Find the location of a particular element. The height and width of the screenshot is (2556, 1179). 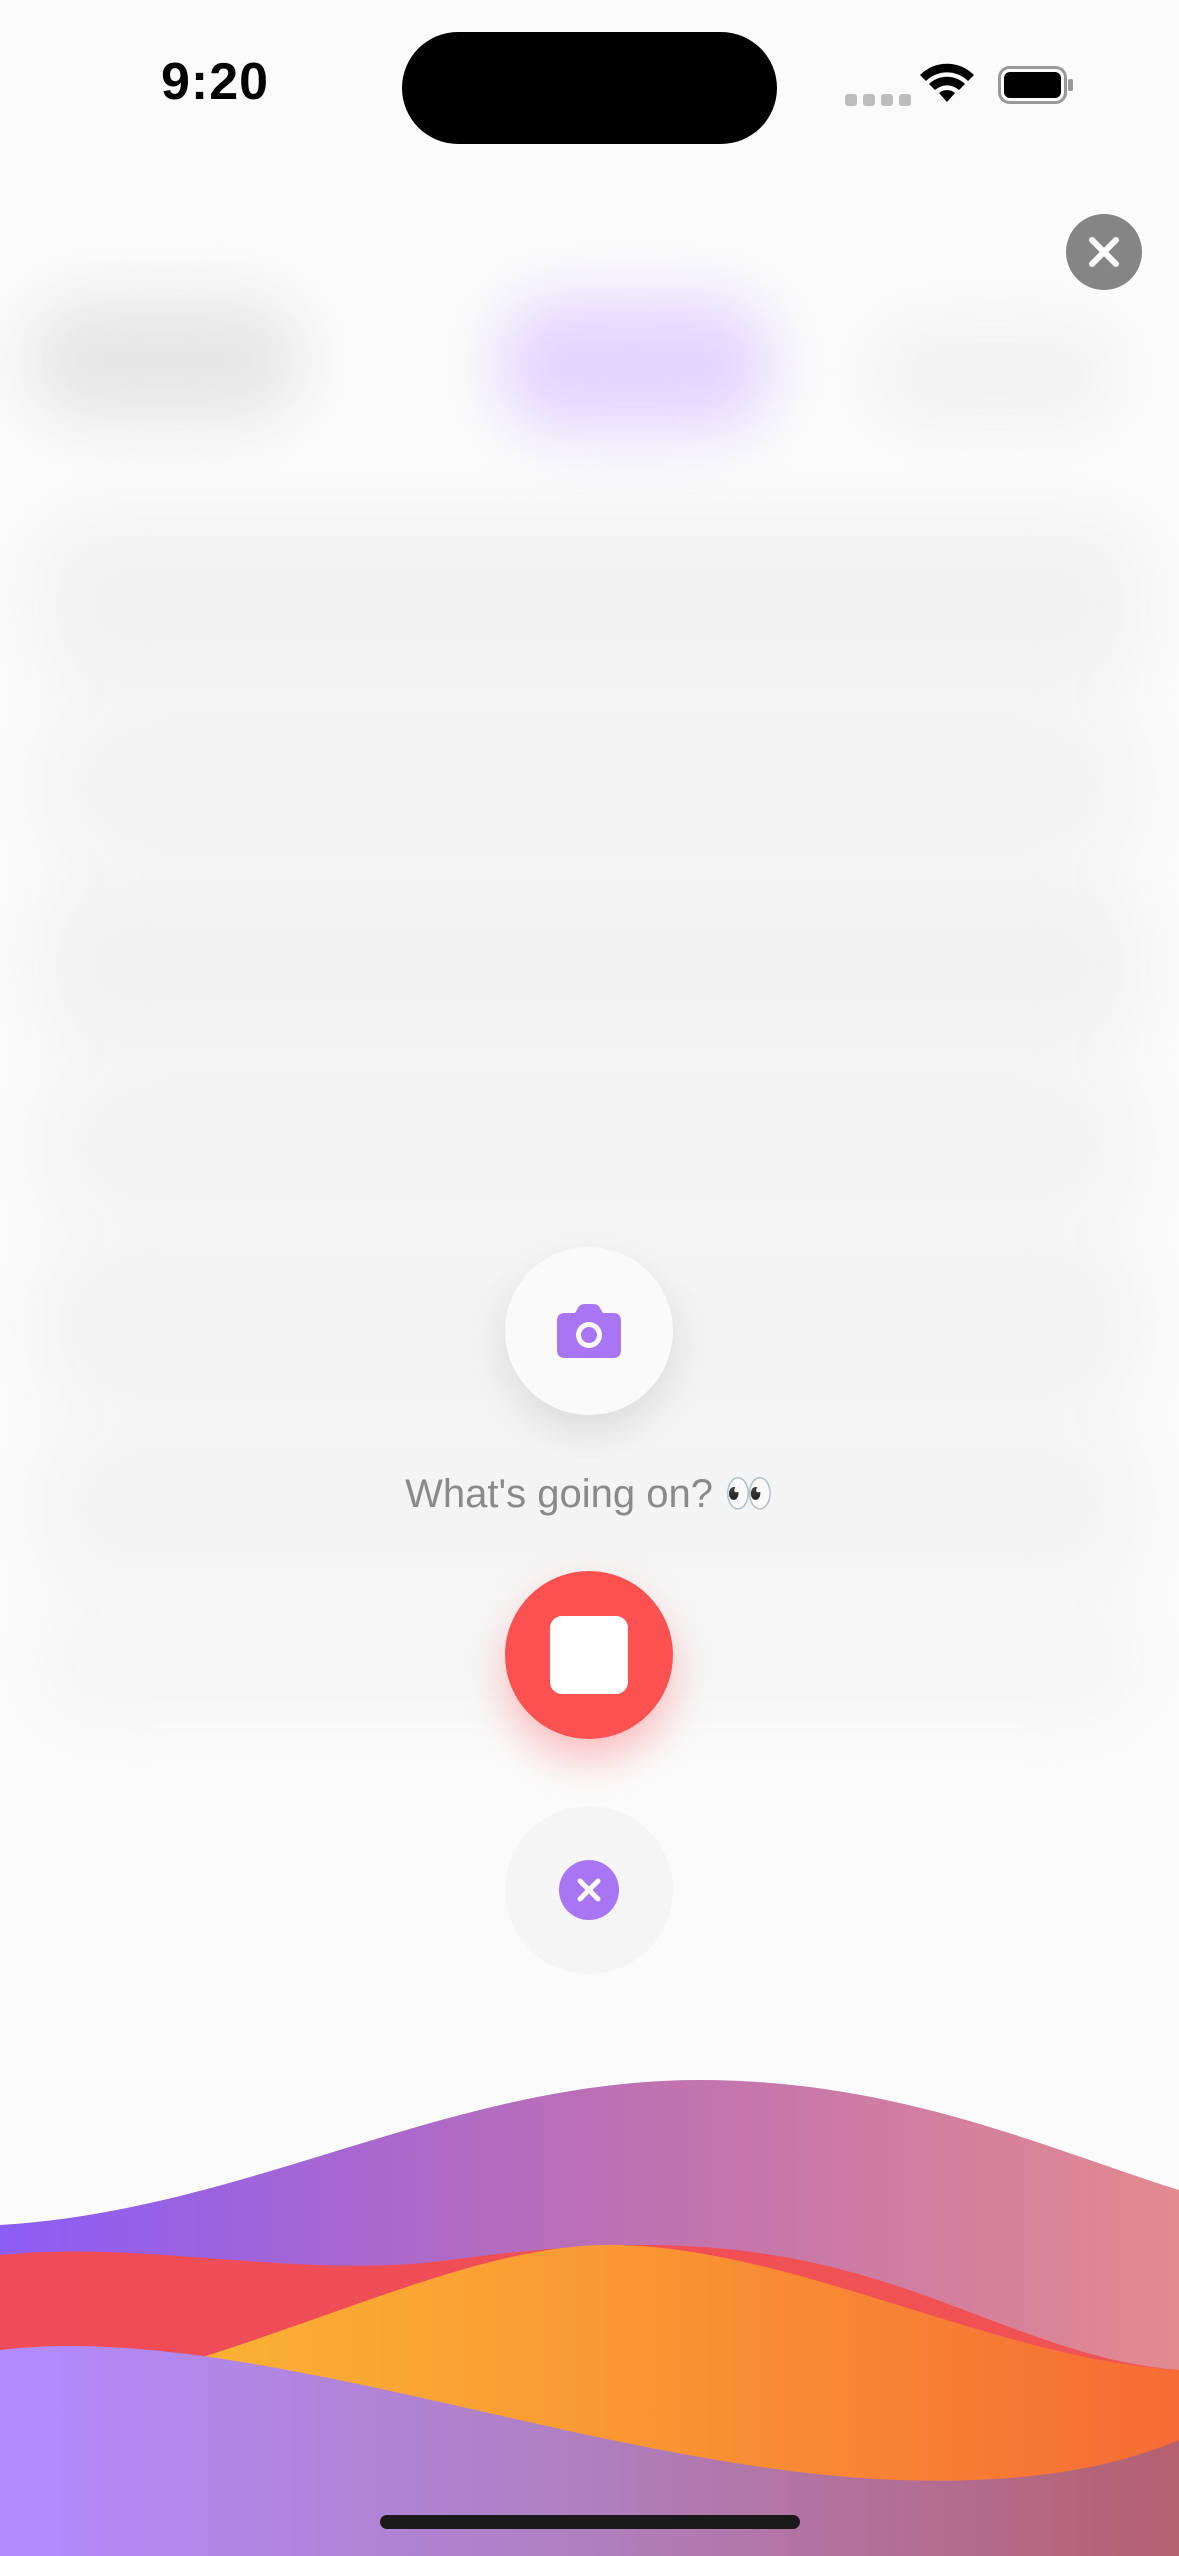

stop-icon is located at coordinates (589, 1655).